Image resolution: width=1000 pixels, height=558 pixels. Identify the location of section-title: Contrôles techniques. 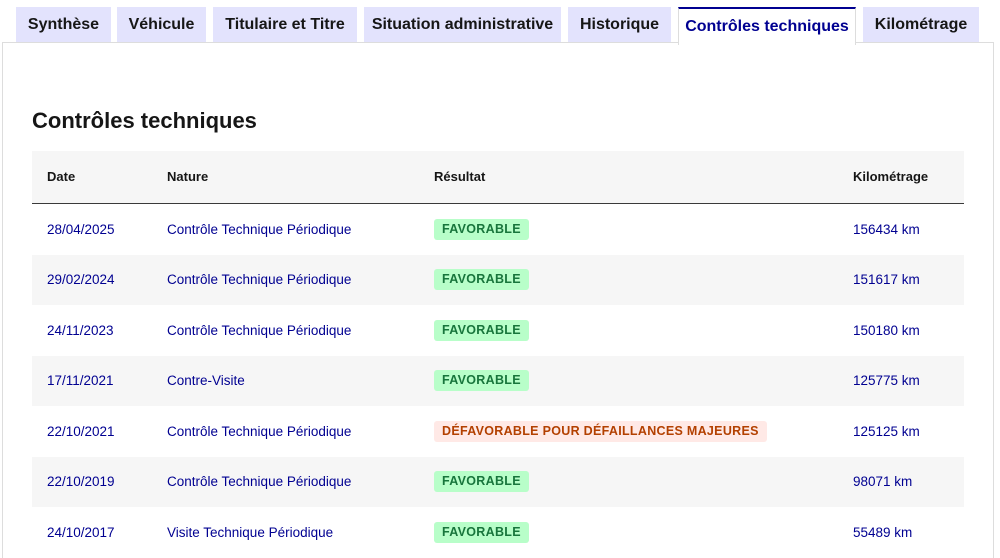
(144, 120).